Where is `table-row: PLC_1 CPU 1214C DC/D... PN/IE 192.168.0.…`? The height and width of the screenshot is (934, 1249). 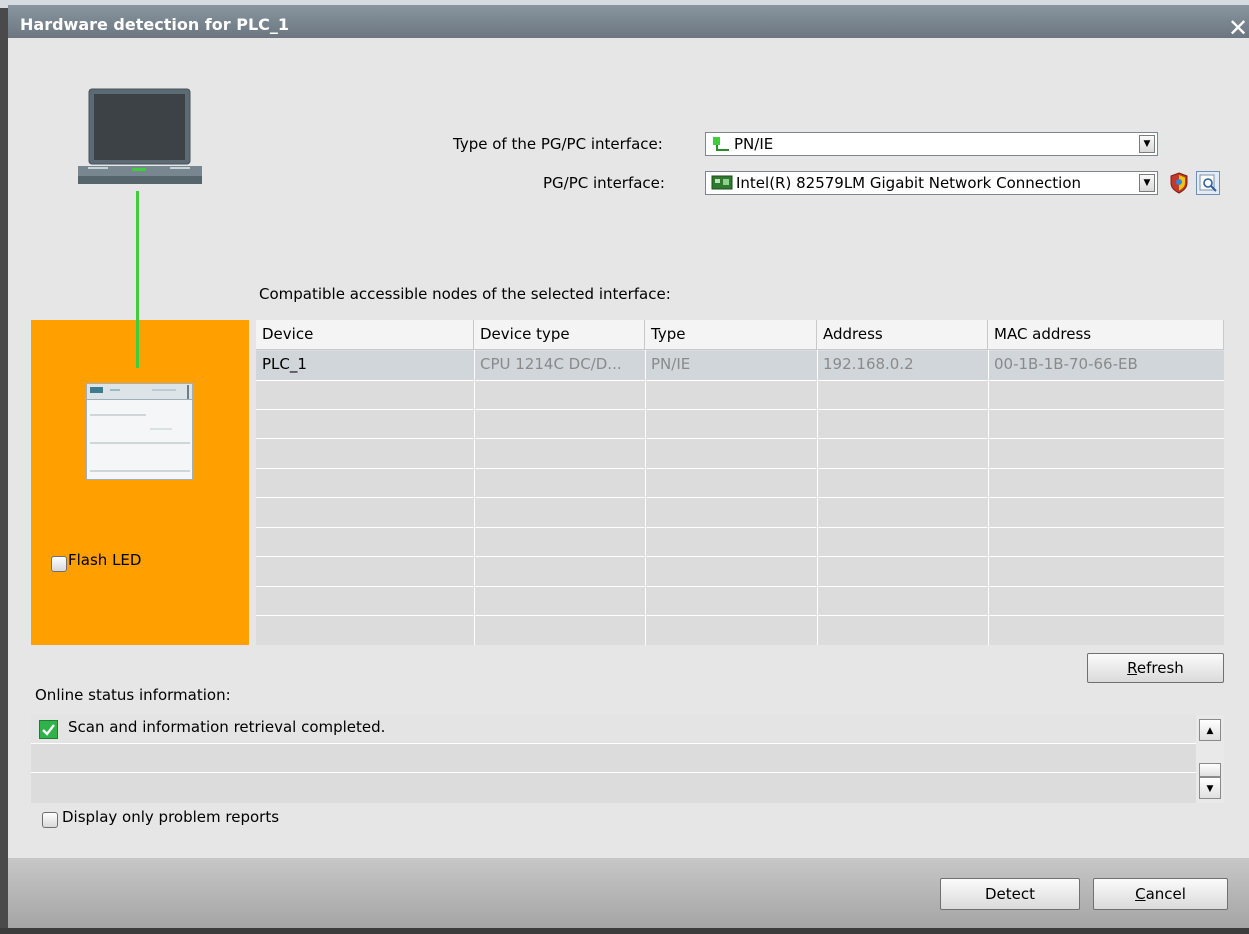
table-row: PLC_1 CPU 1214C DC/D... PN/IE 192.168.0.… is located at coordinates (740, 365).